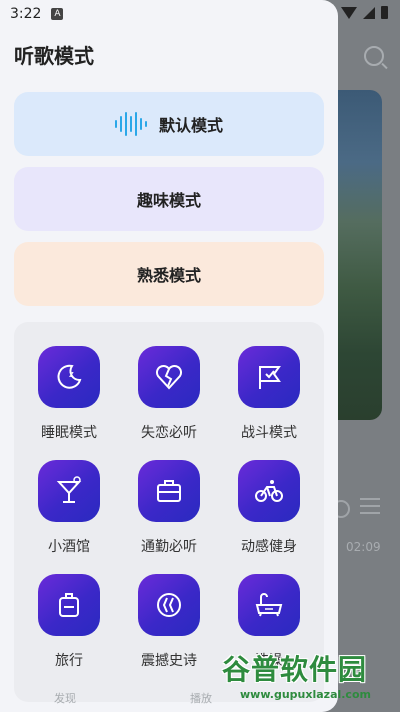  I want to click on wifi-icon, so click(349, 12).